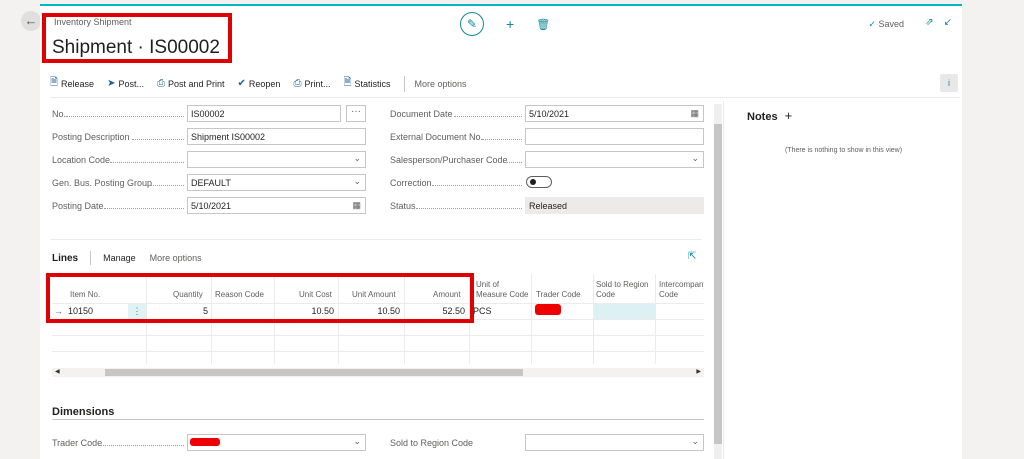 The width and height of the screenshot is (1024, 459). I want to click on salesperson-select: ⌄, so click(614, 159).